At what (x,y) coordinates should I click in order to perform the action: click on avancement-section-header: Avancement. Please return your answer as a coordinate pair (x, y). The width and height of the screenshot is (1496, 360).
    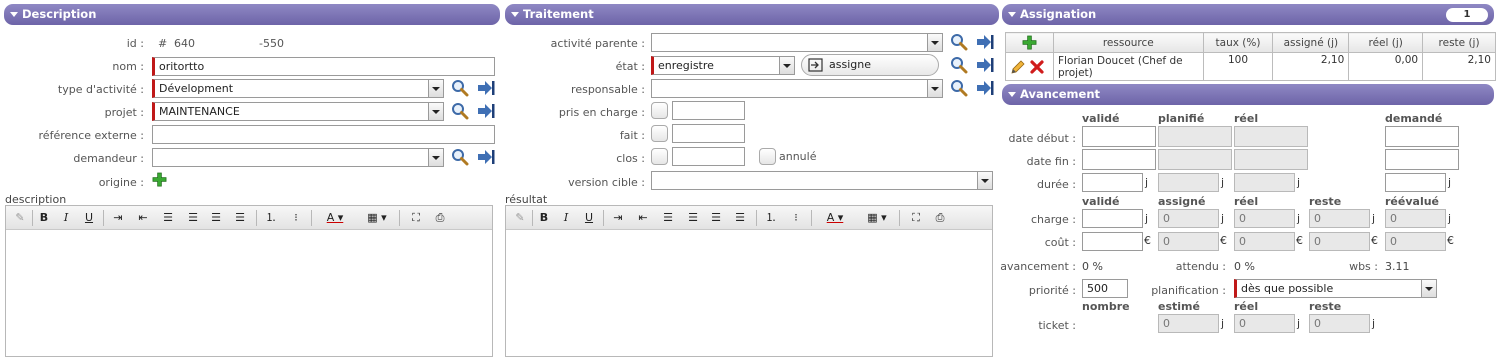
    Looking at the image, I should click on (1248, 94).